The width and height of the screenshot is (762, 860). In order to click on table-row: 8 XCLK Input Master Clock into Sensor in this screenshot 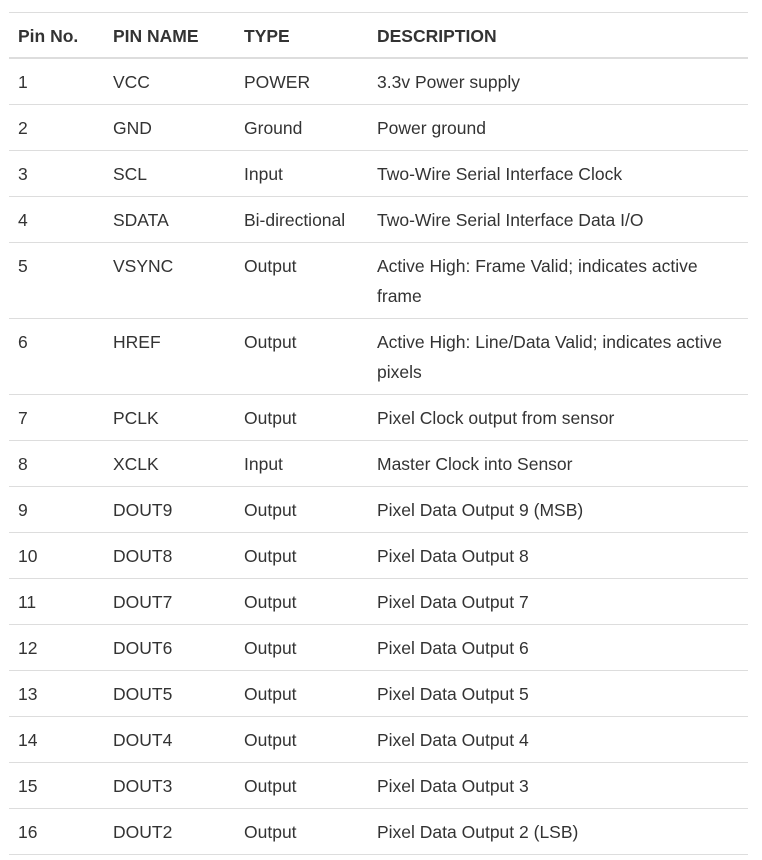, I will do `click(378, 462)`.